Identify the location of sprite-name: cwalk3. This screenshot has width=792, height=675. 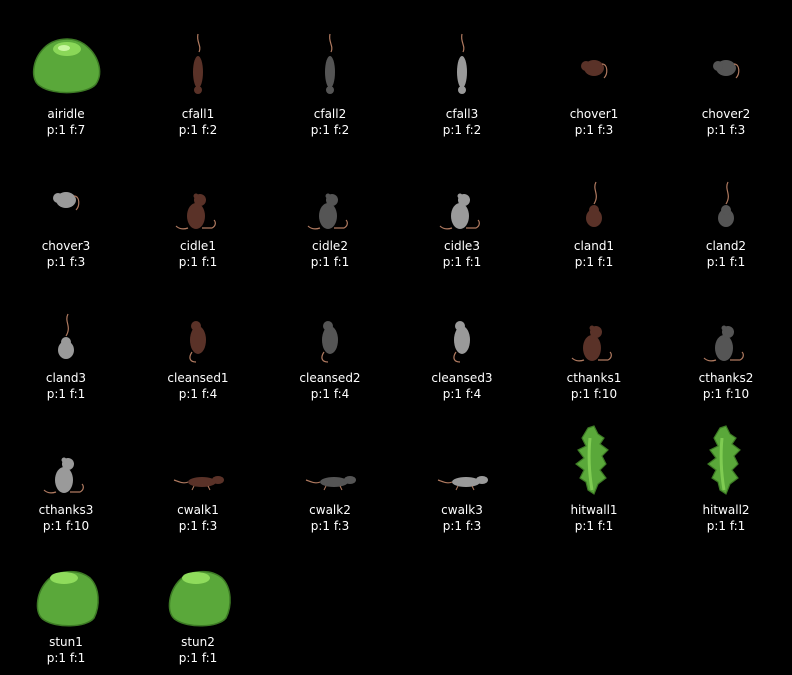
(462, 510).